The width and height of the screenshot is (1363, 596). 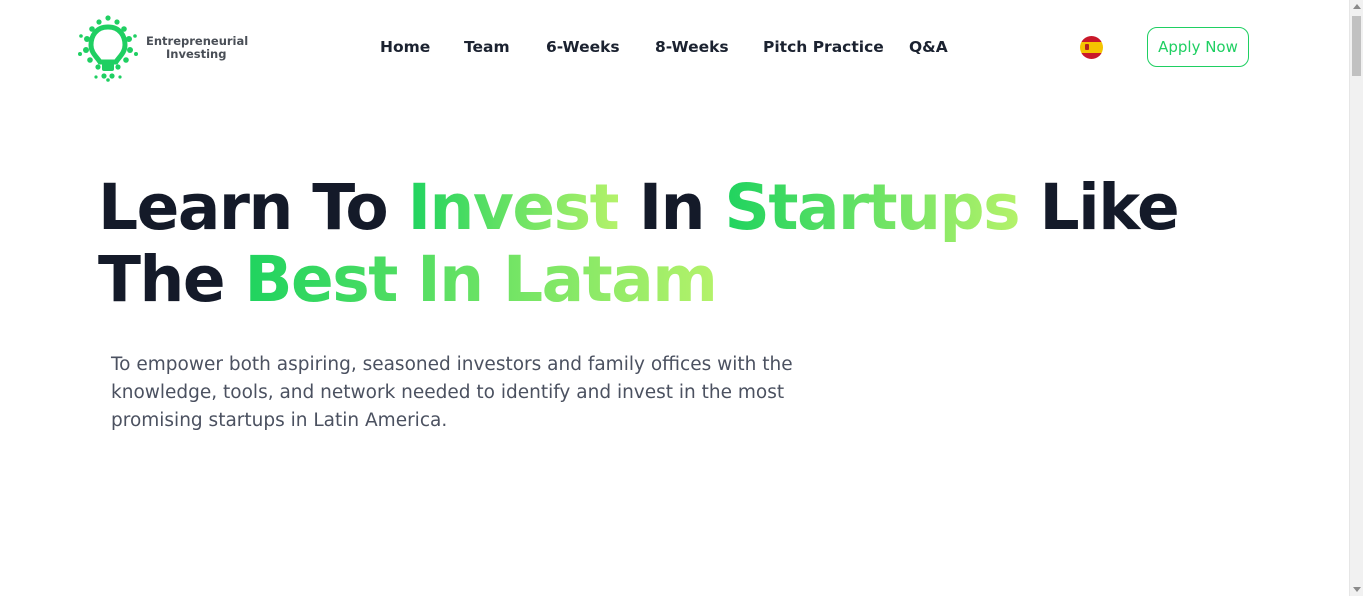 I want to click on hero-title-word: Learn To, so click(x=243, y=207).